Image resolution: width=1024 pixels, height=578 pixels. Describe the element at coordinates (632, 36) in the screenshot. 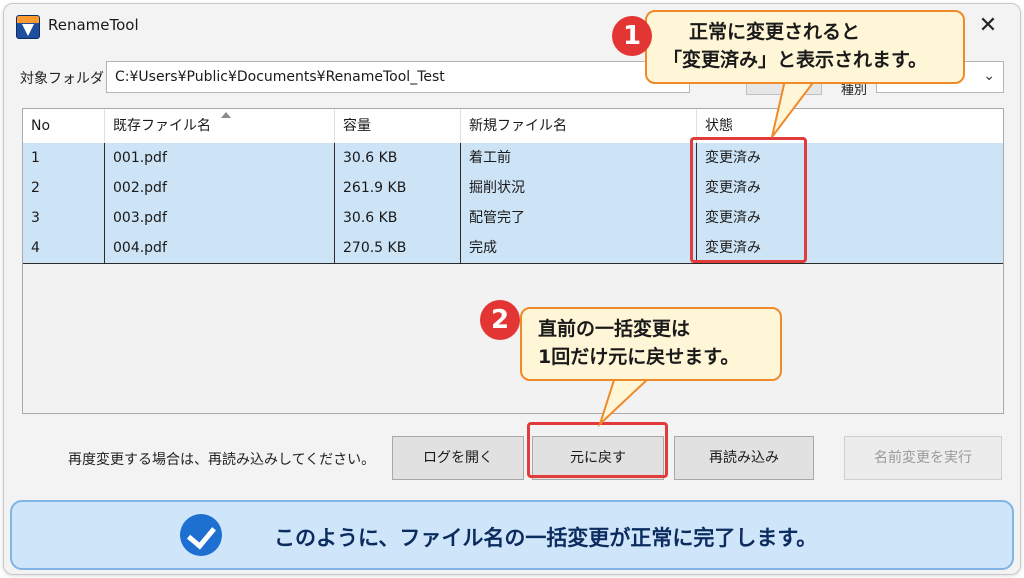

I see `callout-1-badge: 1` at that location.